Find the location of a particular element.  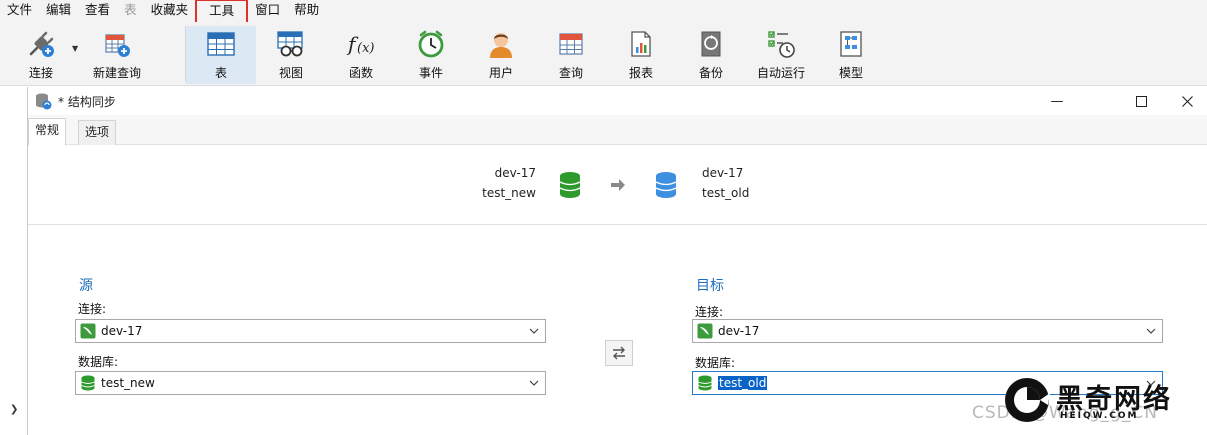

minimize-button: — is located at coordinates (1057, 101).